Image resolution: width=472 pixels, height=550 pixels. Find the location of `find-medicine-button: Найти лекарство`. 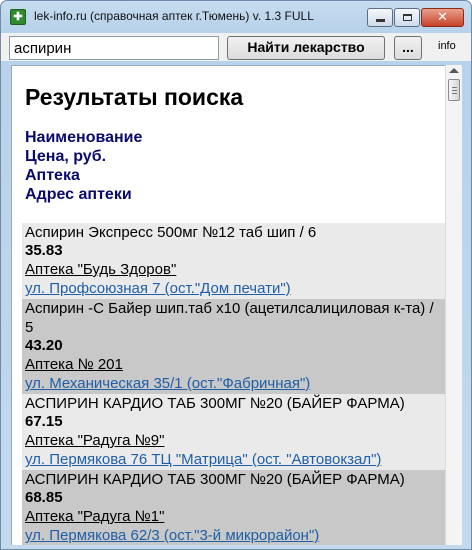

find-medicine-button: Найти лекарство is located at coordinates (306, 48).